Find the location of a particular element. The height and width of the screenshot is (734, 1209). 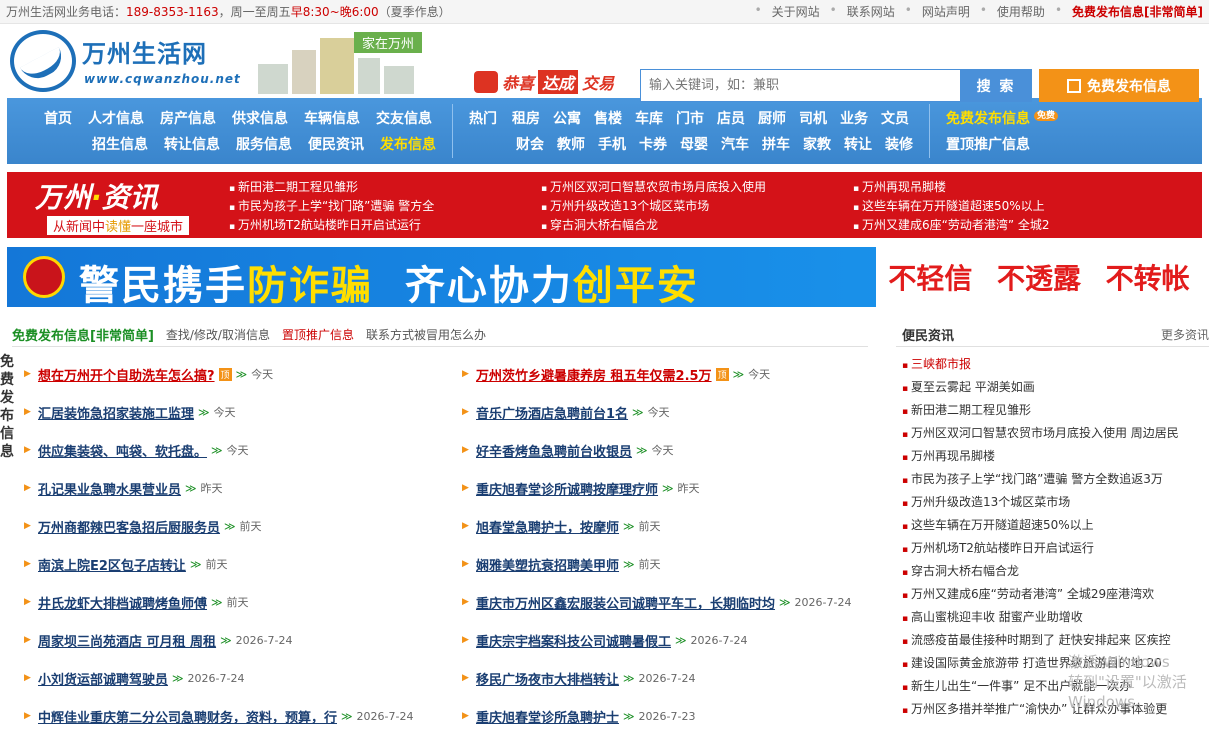

item-title: 想在万州开个自助洗车怎么搞? is located at coordinates (126, 374).